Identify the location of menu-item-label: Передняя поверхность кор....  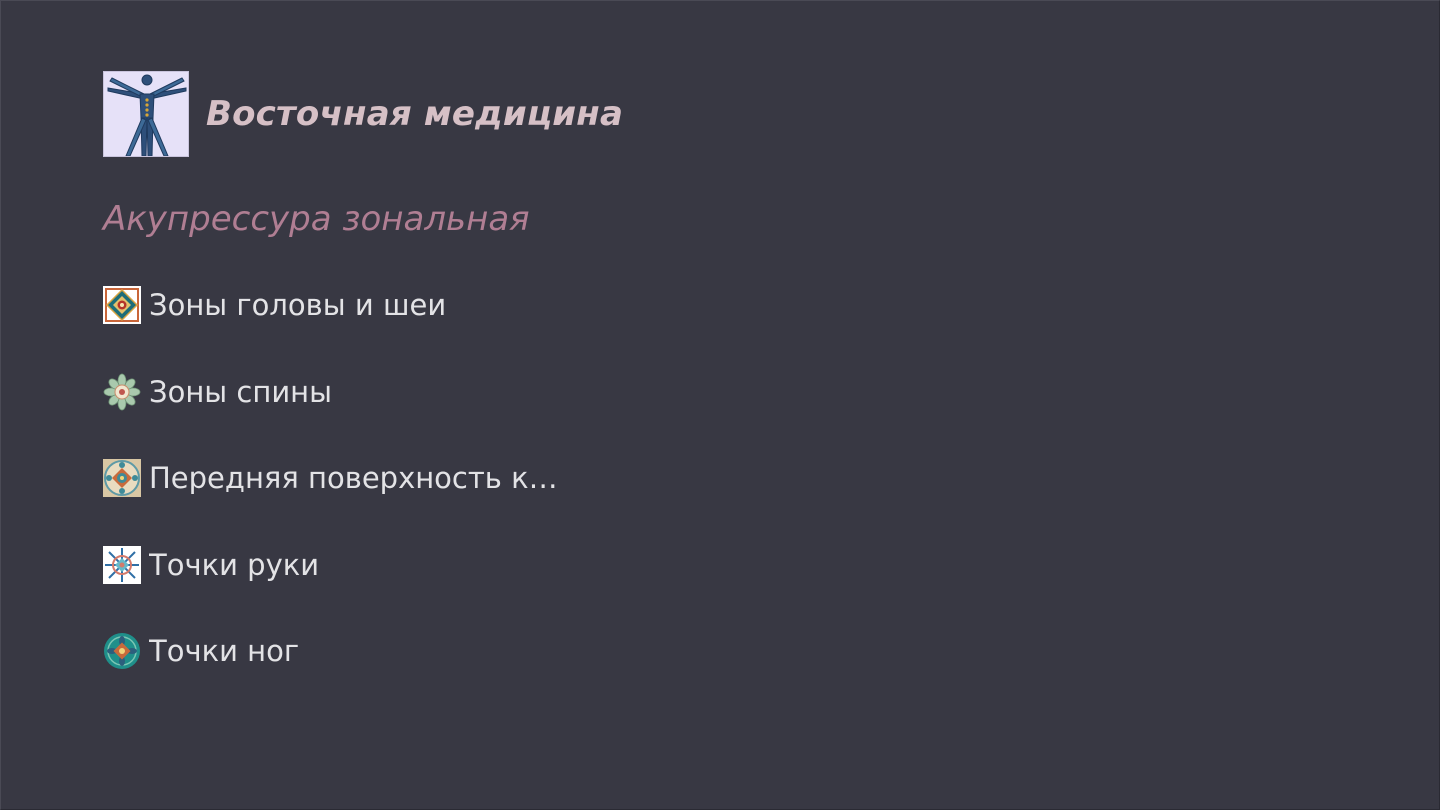
(359, 478).